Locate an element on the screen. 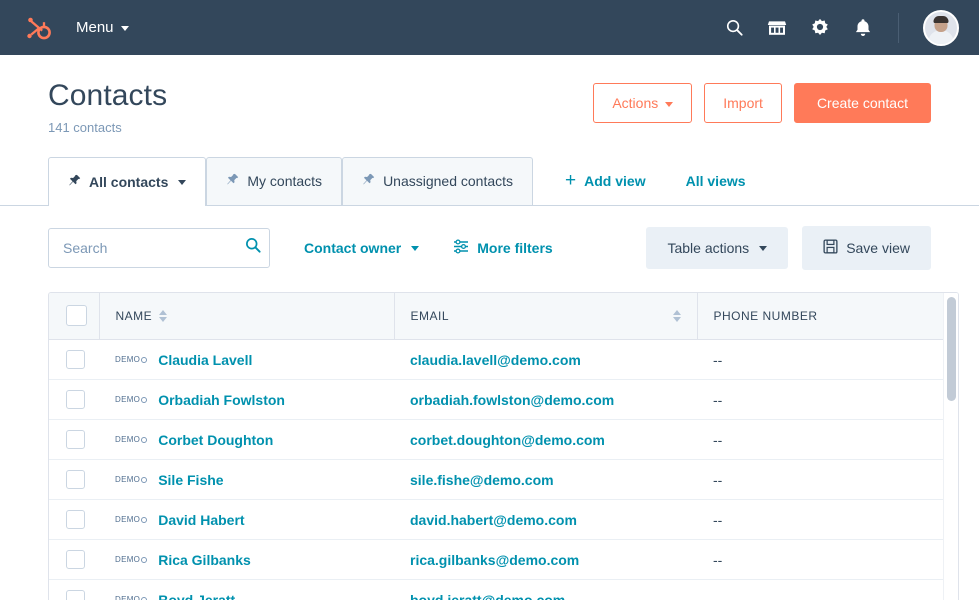 This screenshot has height=600, width=979. name-cell: DEMO Orbadiah Fowlston is located at coordinates (246, 399).